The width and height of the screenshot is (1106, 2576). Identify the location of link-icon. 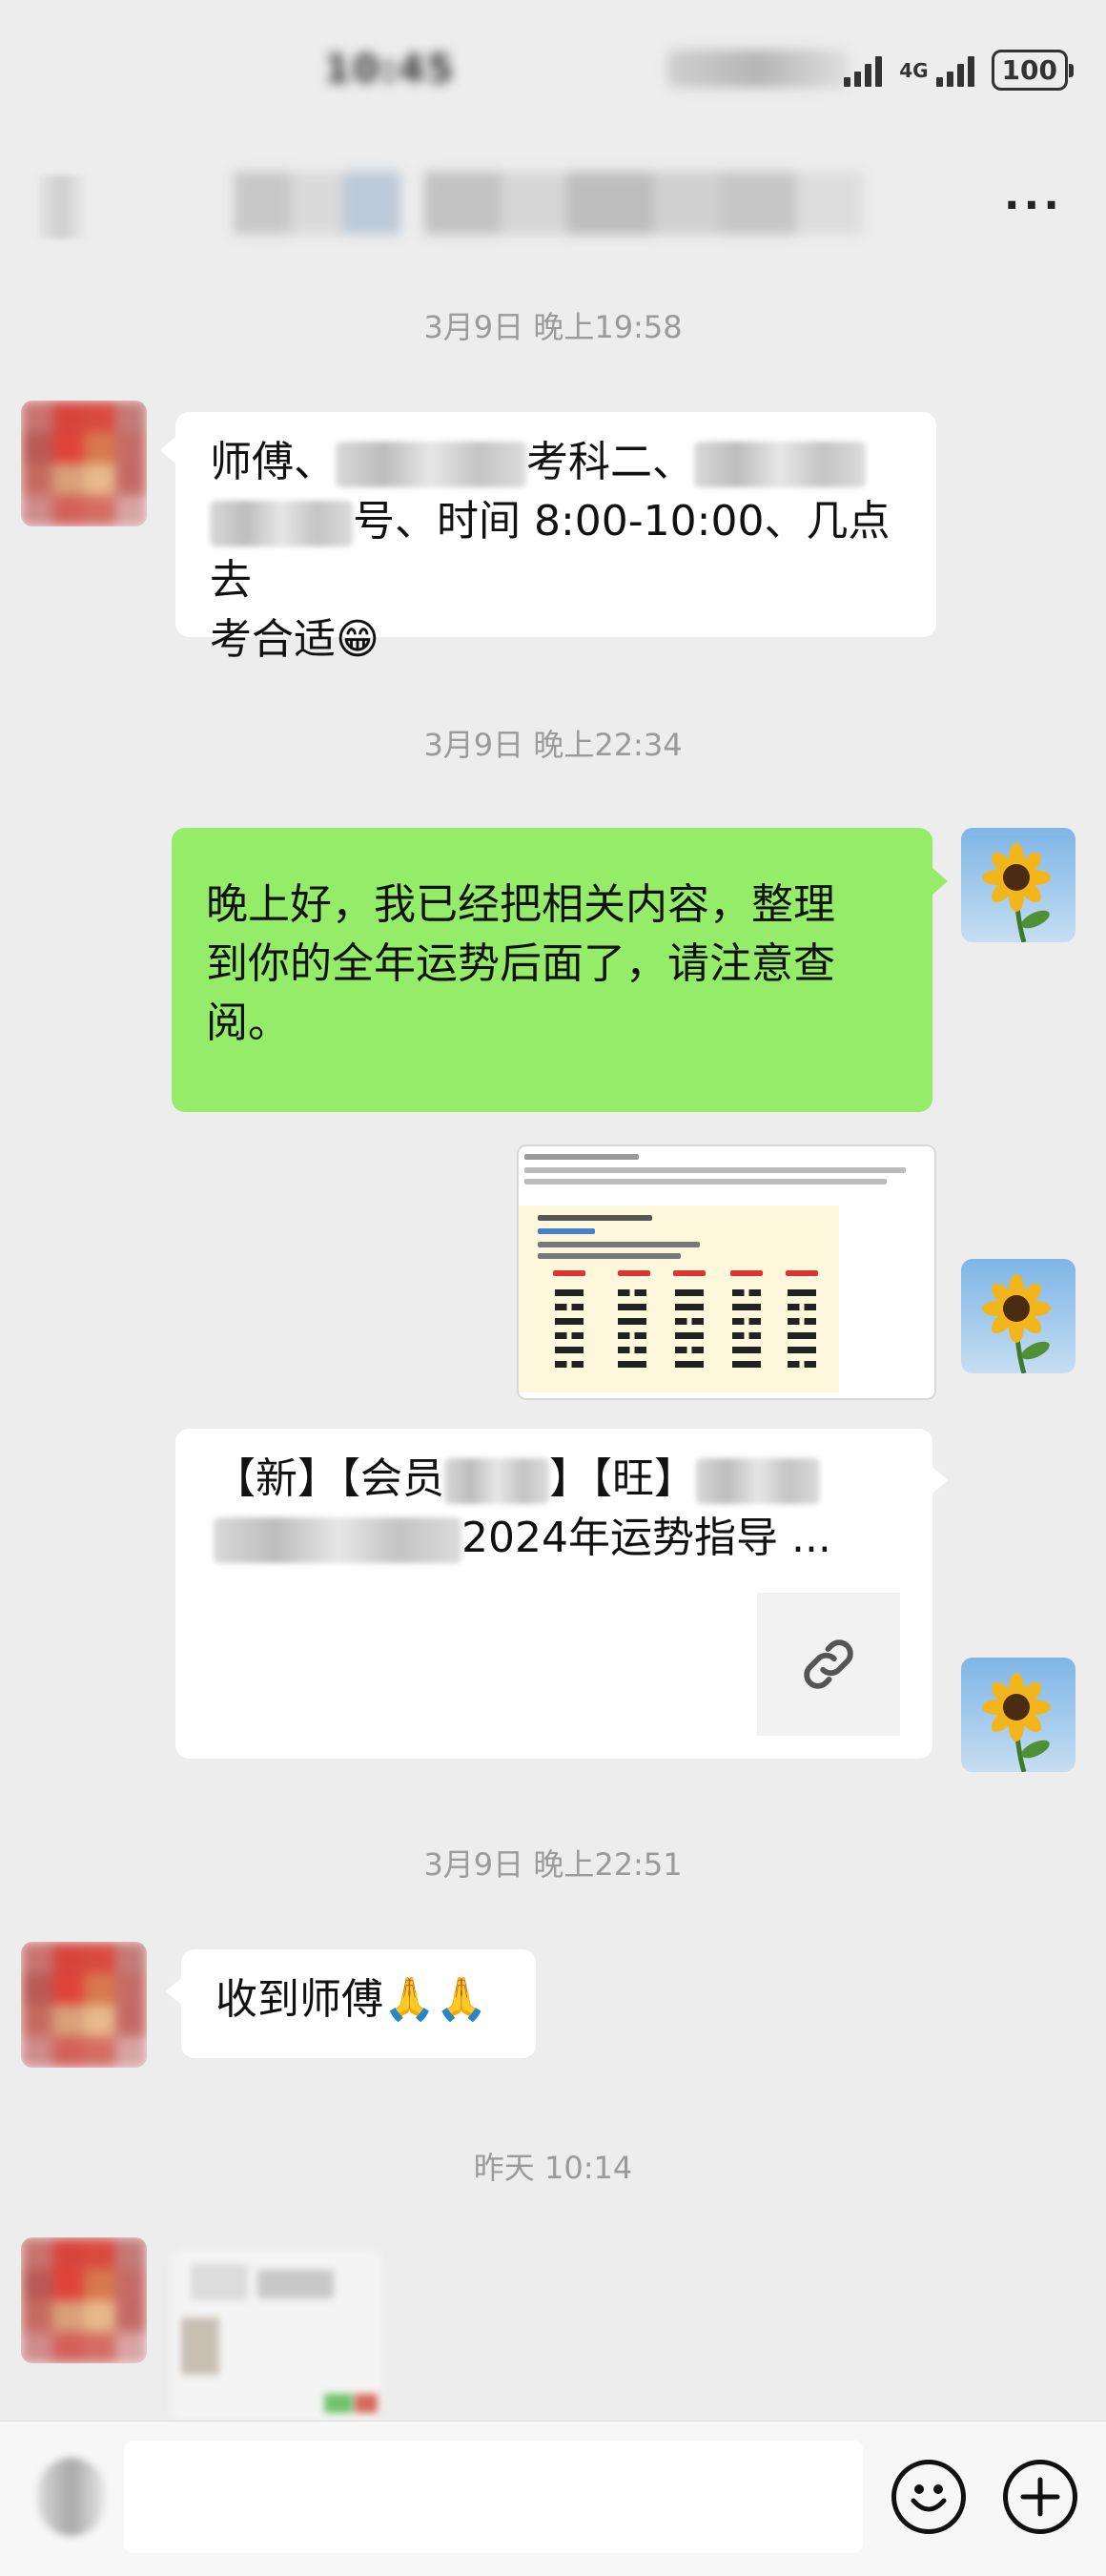
(828, 1664).